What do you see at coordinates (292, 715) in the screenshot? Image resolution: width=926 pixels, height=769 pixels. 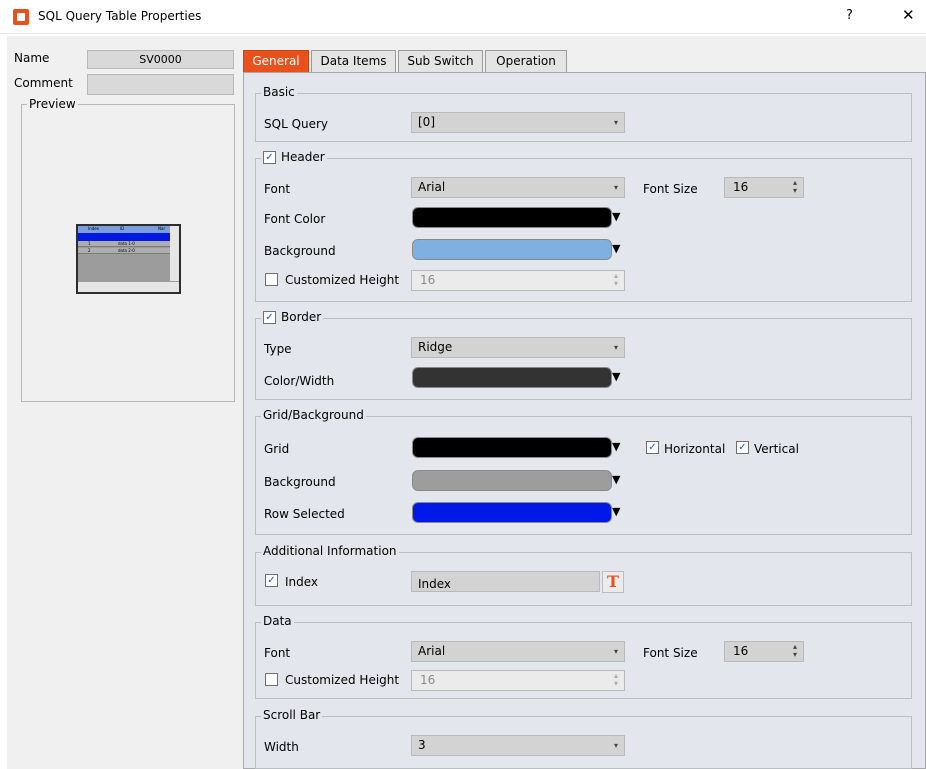 I see `scroll-bar-legend: Scroll Bar` at bounding box center [292, 715].